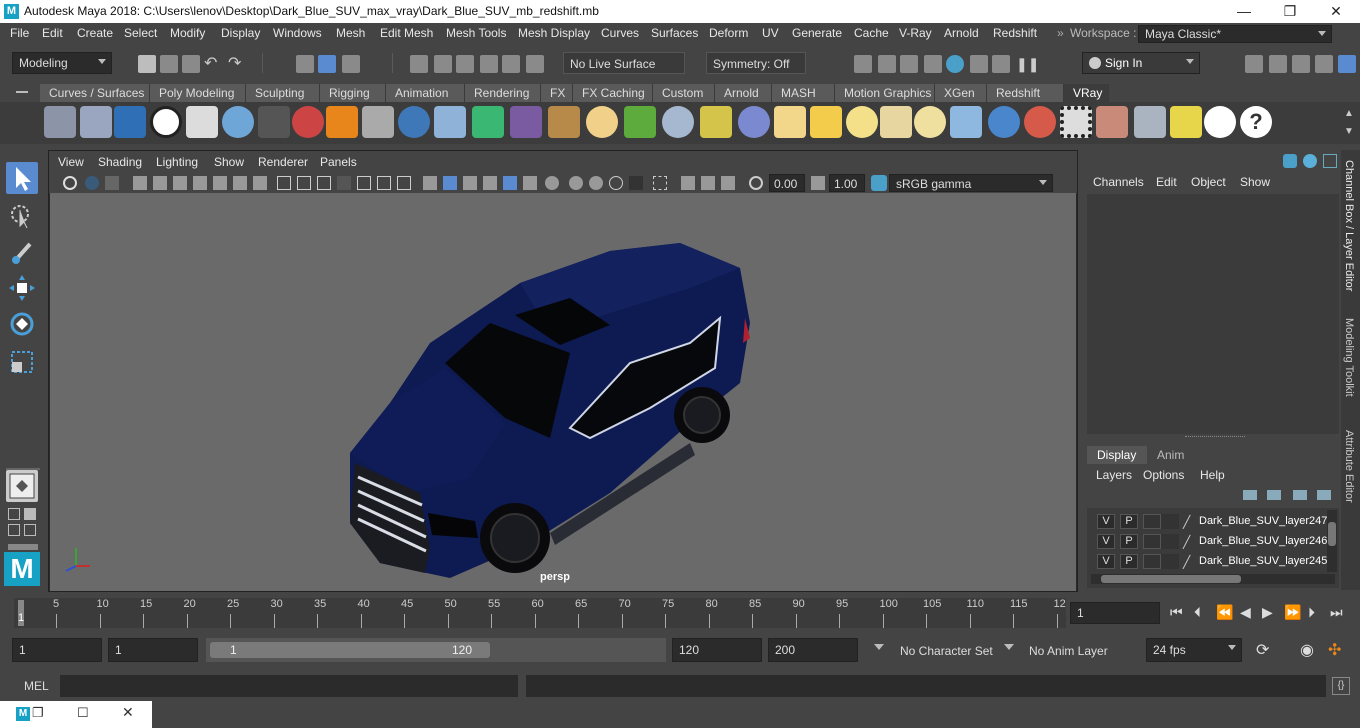  I want to click on snap-curve-icon, so click(443, 64).